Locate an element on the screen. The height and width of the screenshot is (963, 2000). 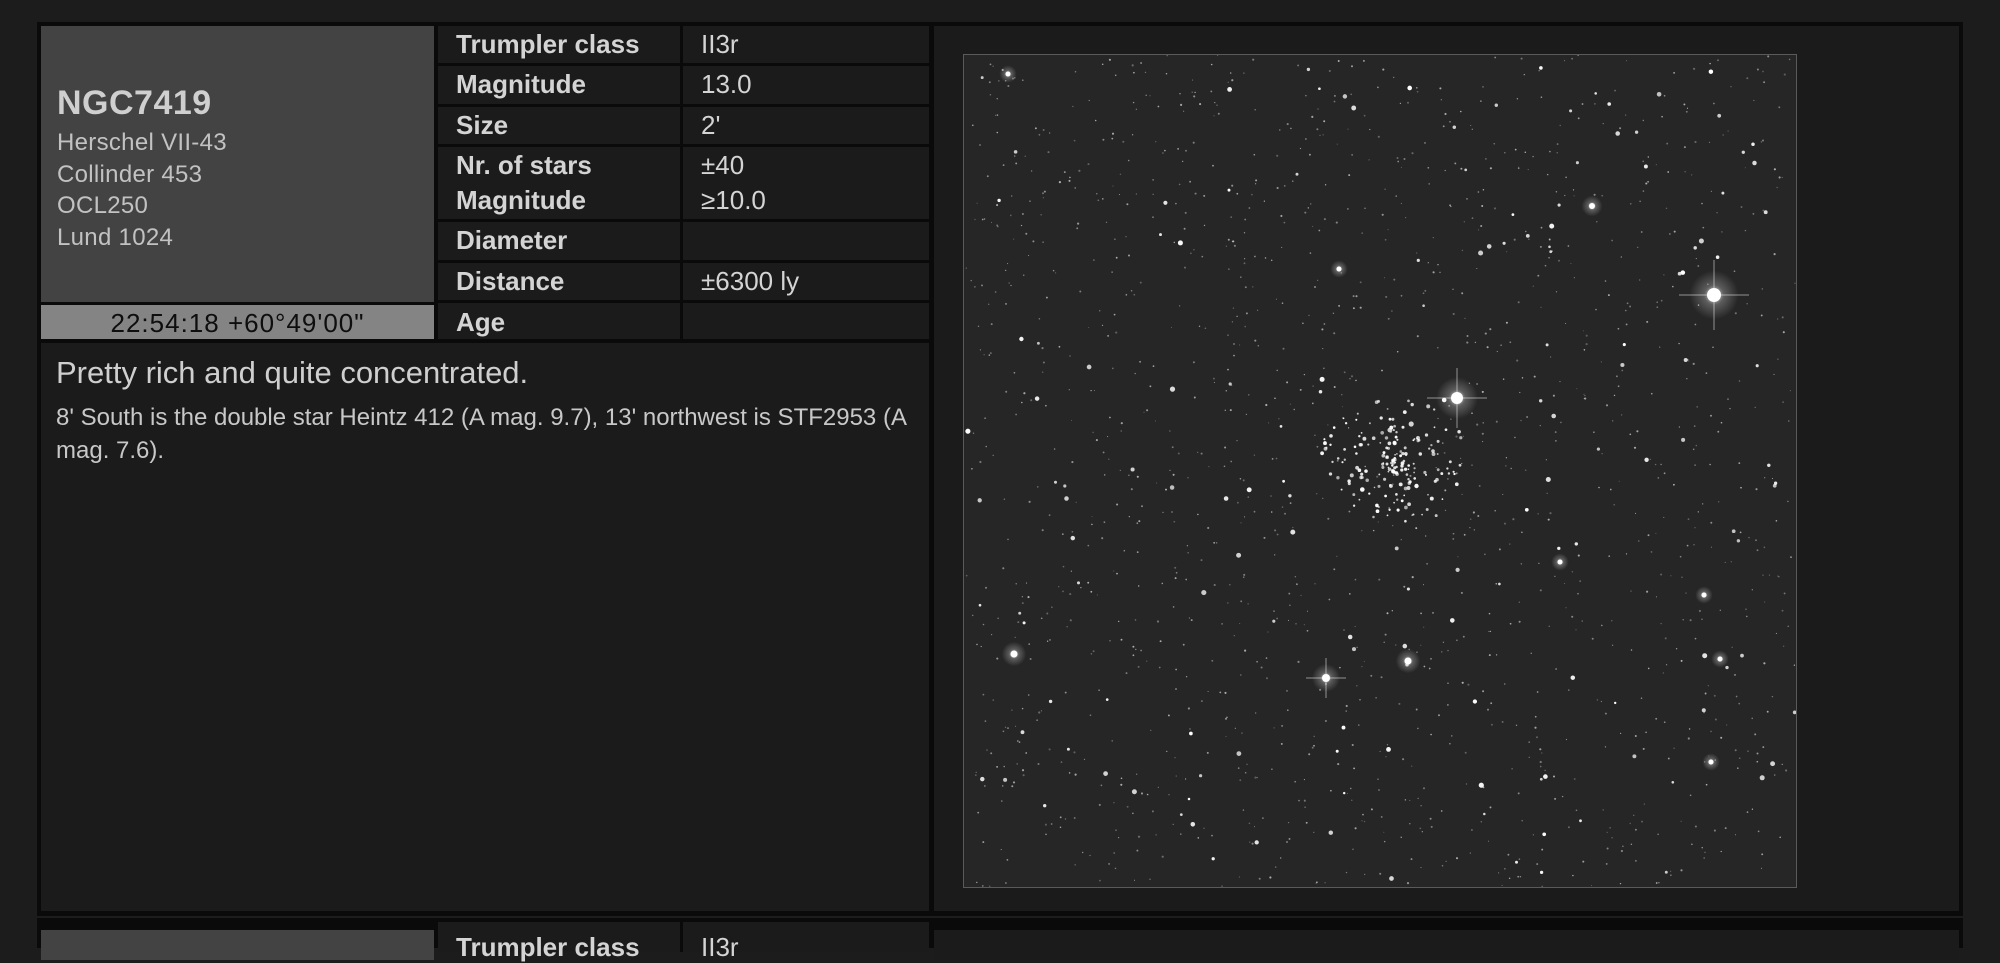
property-value: ≥10.0 is located at coordinates (733, 200).